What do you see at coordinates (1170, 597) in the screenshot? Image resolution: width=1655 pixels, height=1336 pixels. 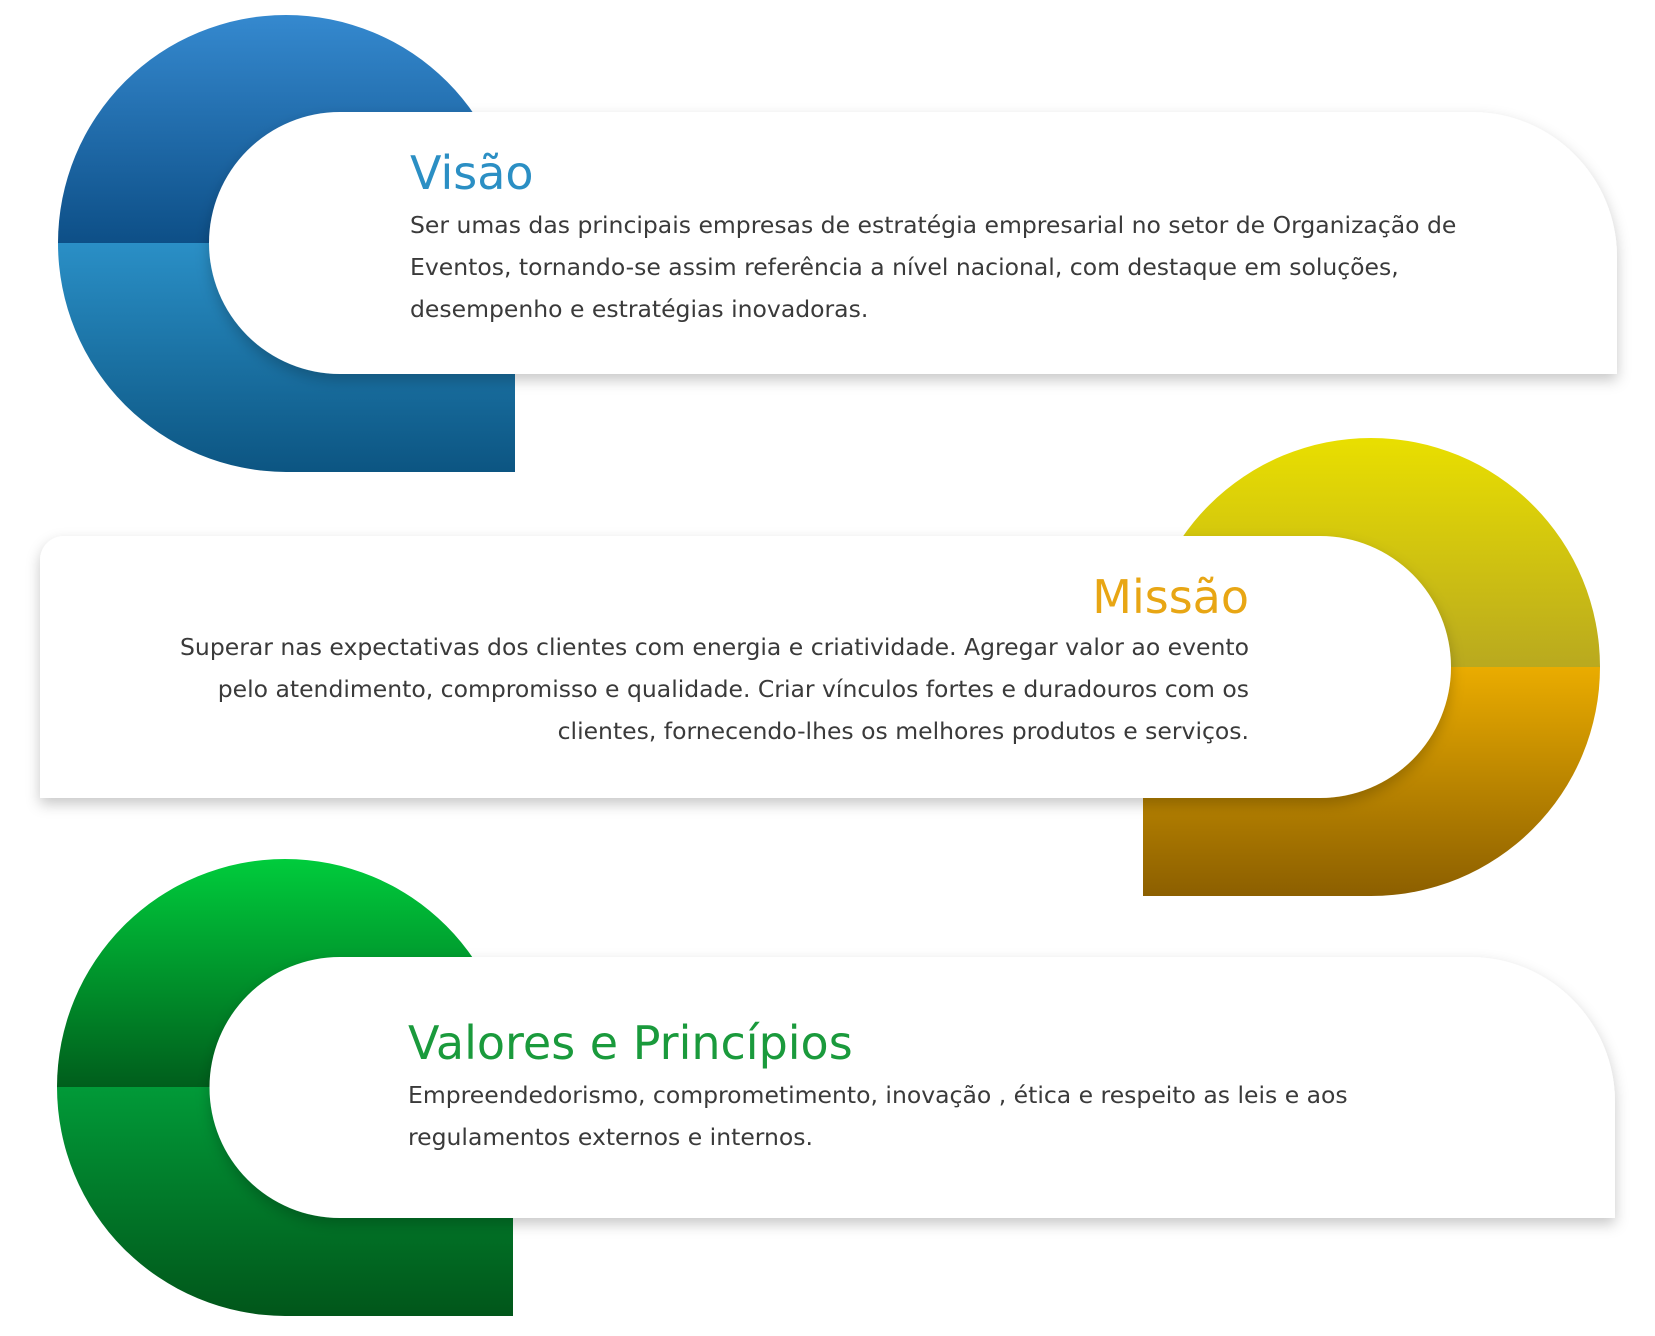 I see `mission-title: Missão` at bounding box center [1170, 597].